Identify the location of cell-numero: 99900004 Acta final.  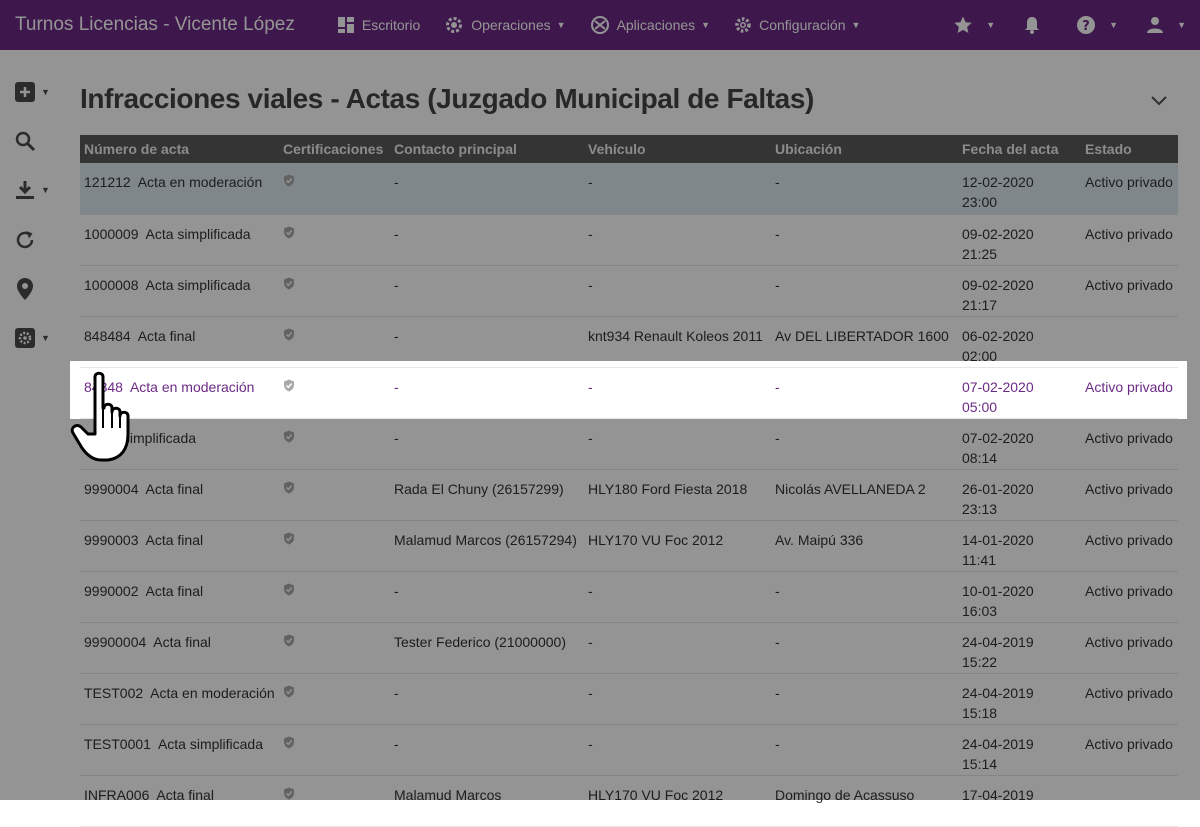
(179, 648).